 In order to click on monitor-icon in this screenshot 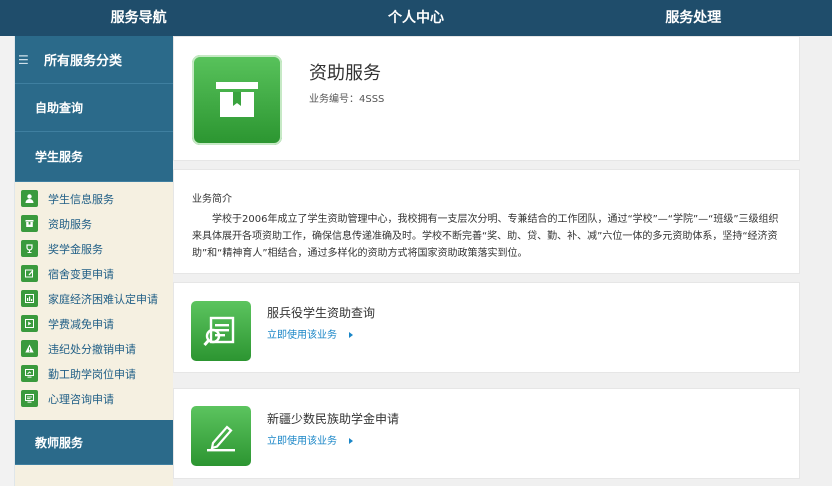, I will do `click(29, 373)`.